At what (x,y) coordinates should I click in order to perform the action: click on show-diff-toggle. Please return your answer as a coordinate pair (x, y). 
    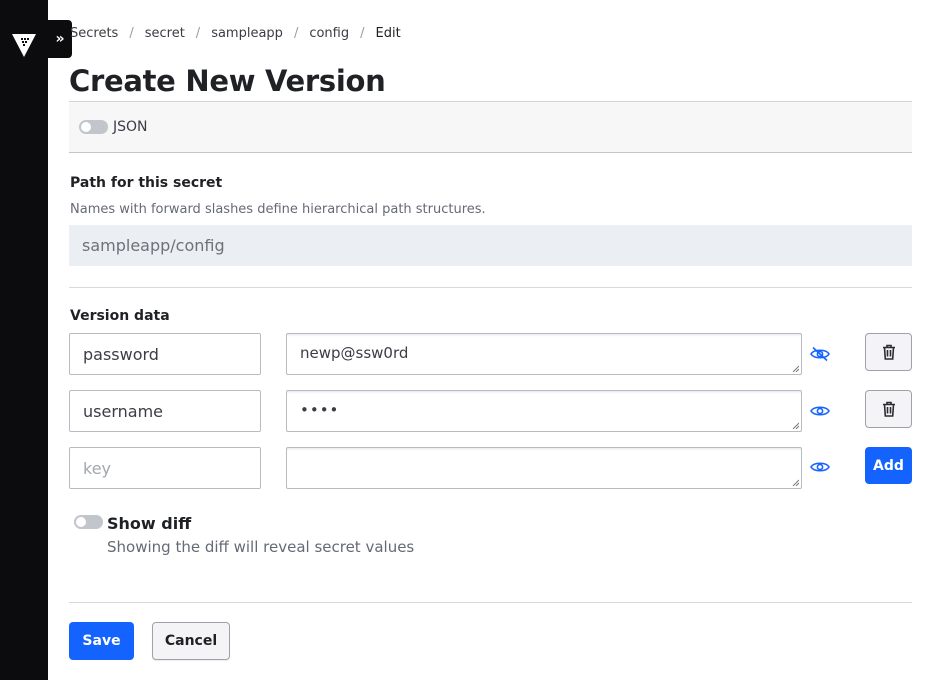
    Looking at the image, I should click on (88, 522).